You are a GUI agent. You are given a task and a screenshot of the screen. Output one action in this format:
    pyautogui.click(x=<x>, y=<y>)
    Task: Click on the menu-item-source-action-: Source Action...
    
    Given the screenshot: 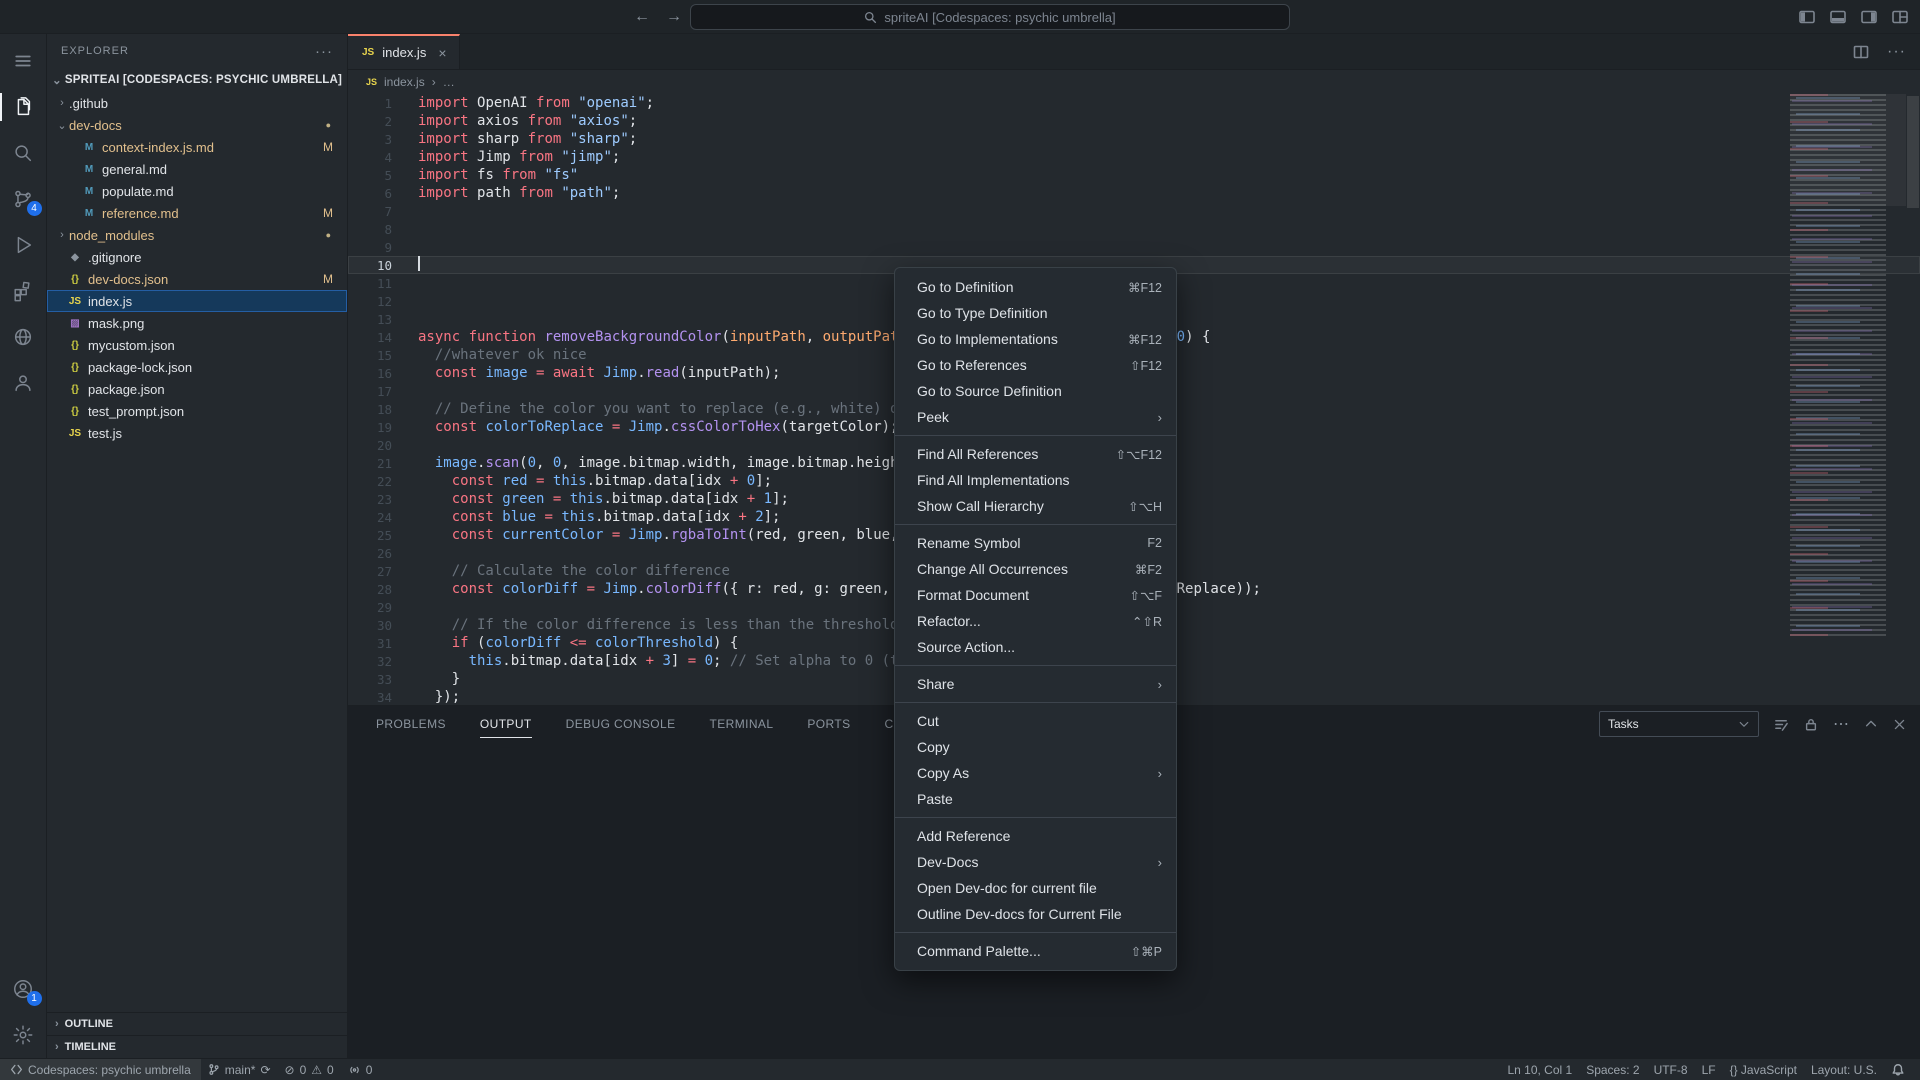 What is the action you would take?
    pyautogui.click(x=1035, y=647)
    